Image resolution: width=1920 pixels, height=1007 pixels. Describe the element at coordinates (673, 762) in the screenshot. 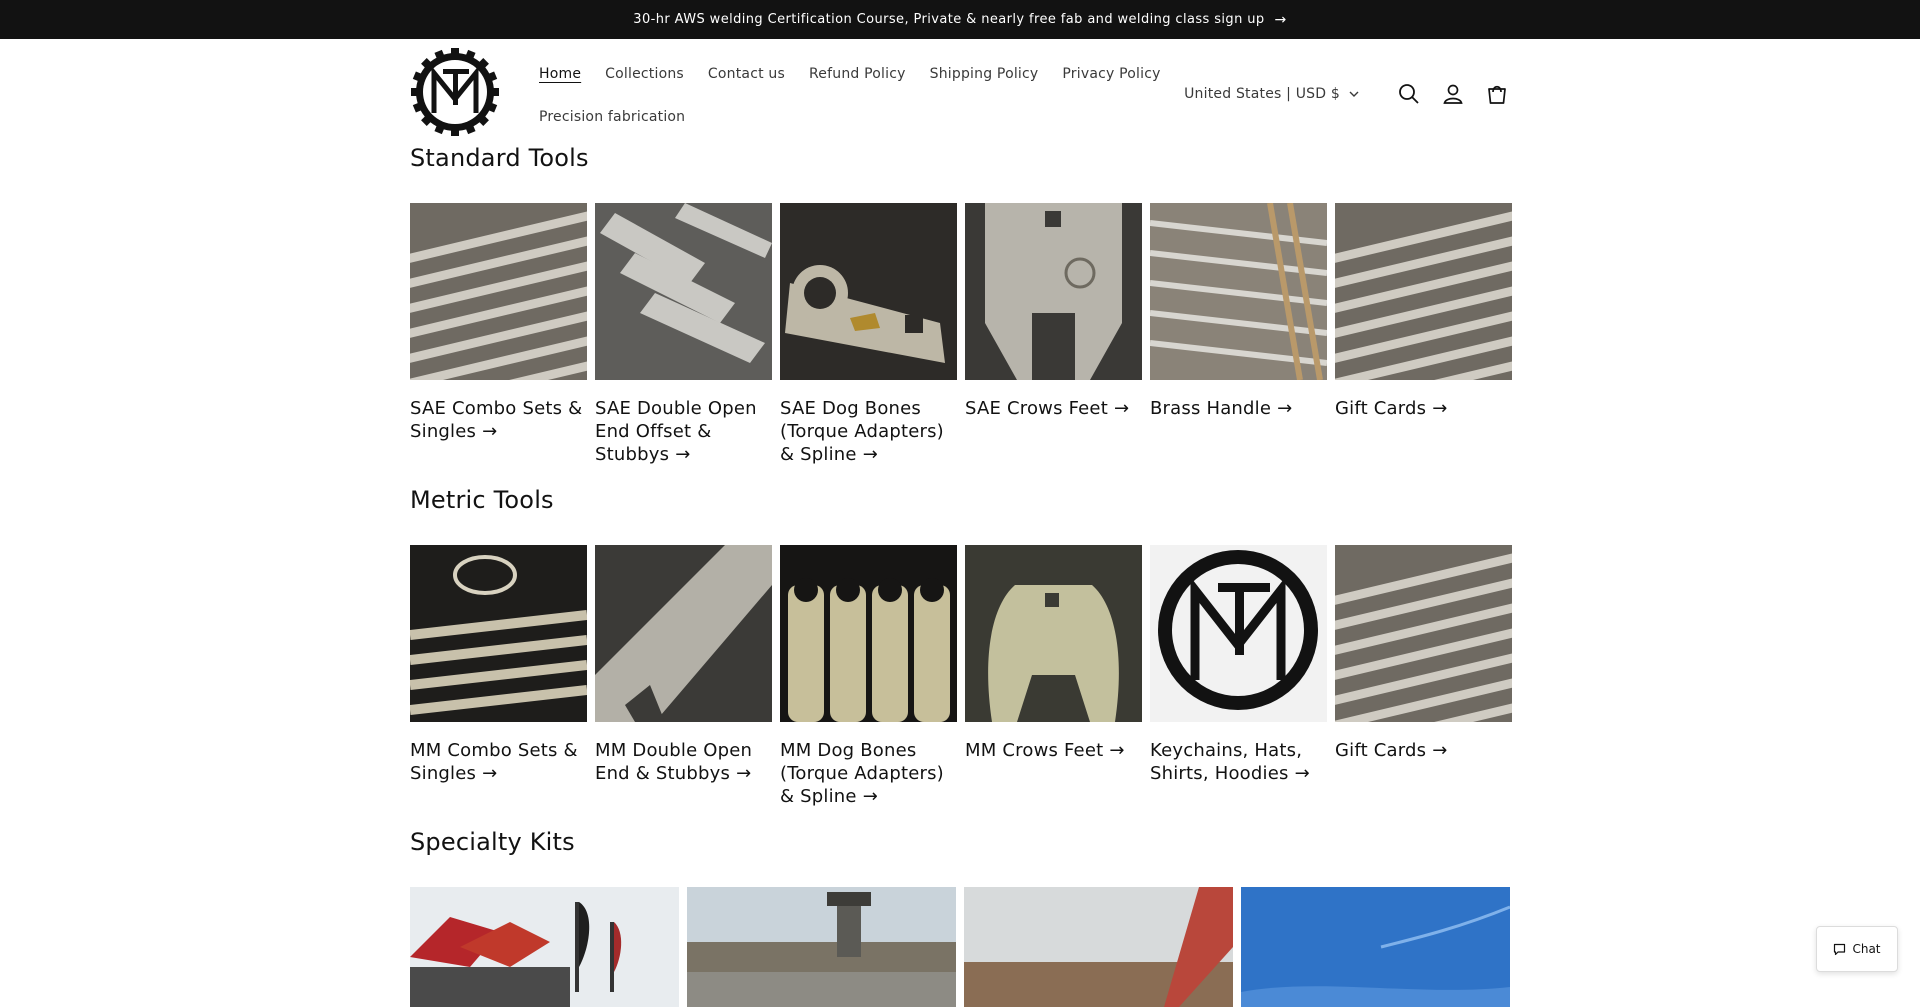

I see `collection-title: MM Double Open End & Stubbys` at that location.